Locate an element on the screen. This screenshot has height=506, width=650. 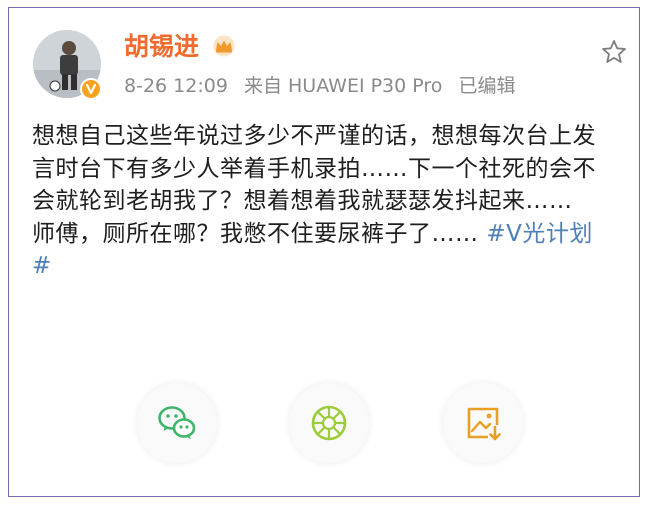
save-image-button is located at coordinates (483, 423).